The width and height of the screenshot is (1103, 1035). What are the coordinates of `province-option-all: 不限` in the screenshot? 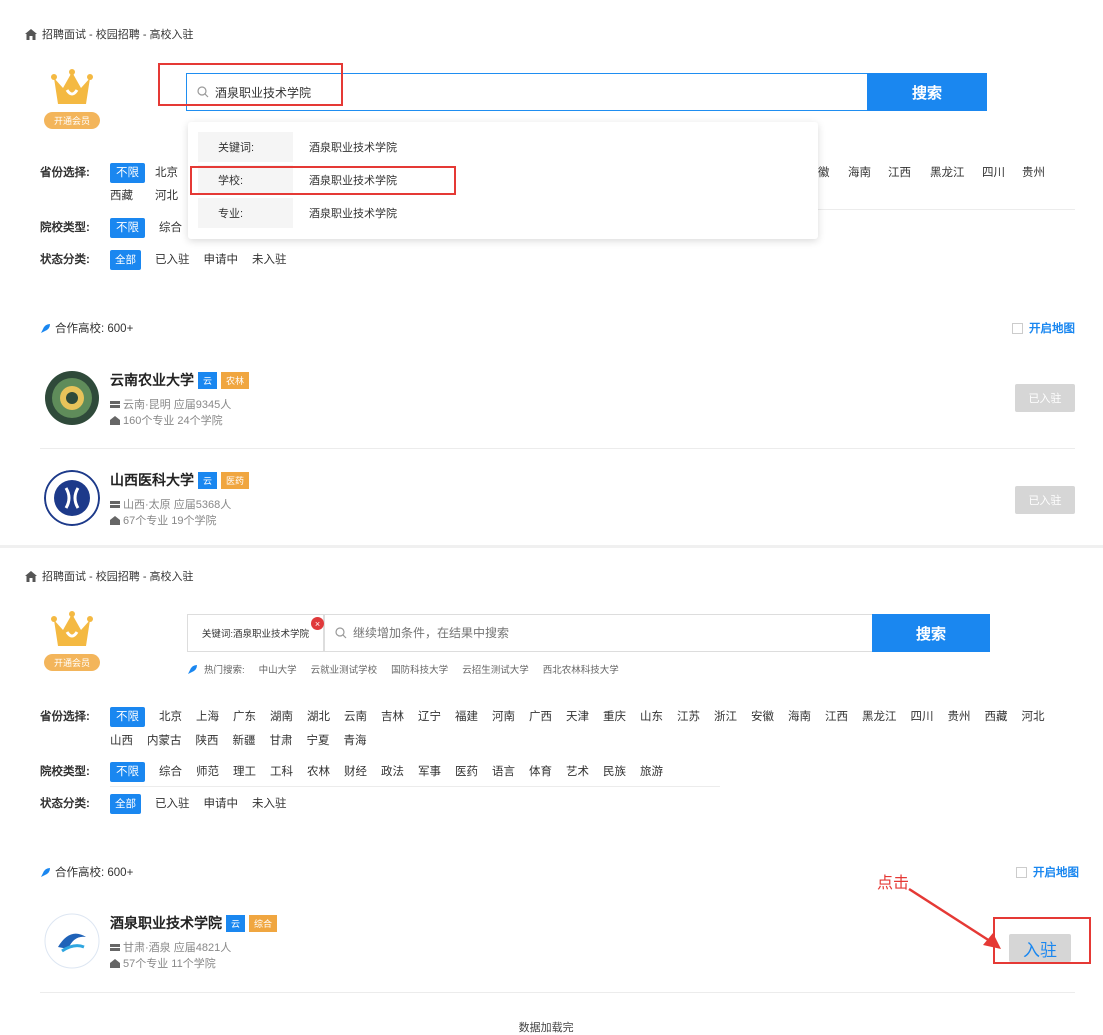 It's located at (127, 173).